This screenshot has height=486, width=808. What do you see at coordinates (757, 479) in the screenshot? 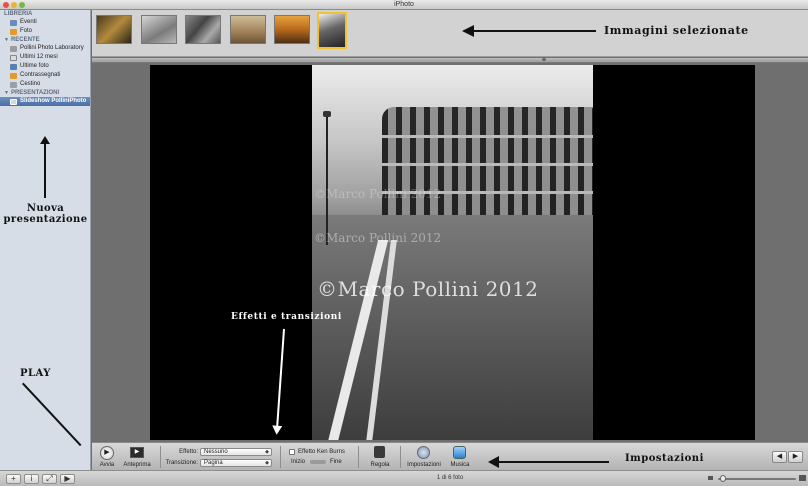
I see `zoom-slider` at bounding box center [757, 479].